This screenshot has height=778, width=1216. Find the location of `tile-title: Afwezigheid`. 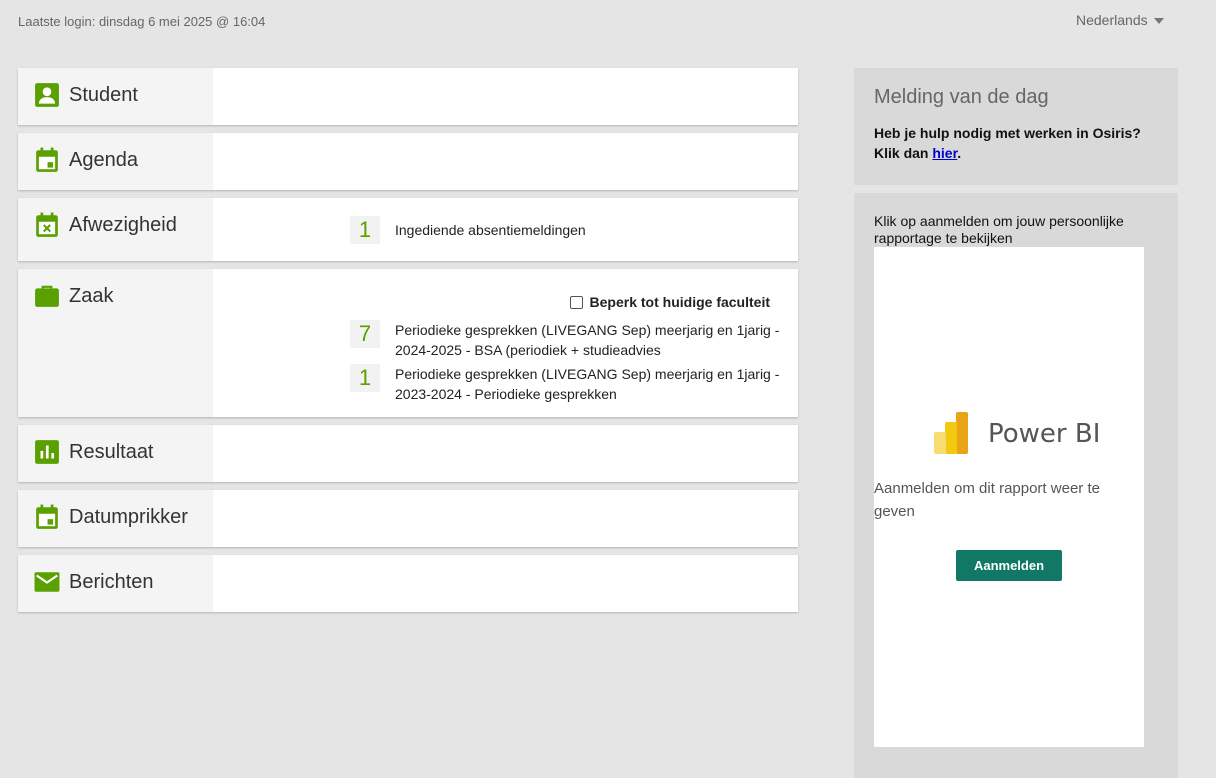

tile-title: Afwezigheid is located at coordinates (123, 225).